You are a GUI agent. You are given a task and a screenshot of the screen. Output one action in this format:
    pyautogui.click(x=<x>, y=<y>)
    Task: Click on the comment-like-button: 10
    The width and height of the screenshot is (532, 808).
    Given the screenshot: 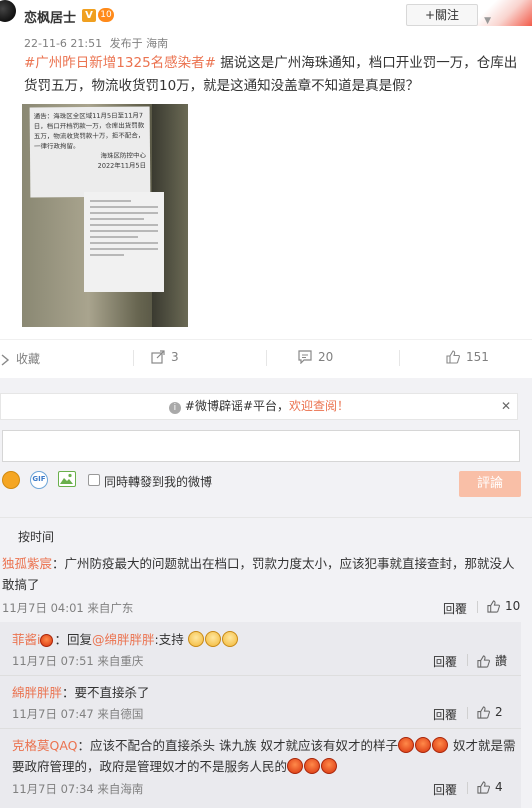 What is the action you would take?
    pyautogui.click(x=503, y=606)
    